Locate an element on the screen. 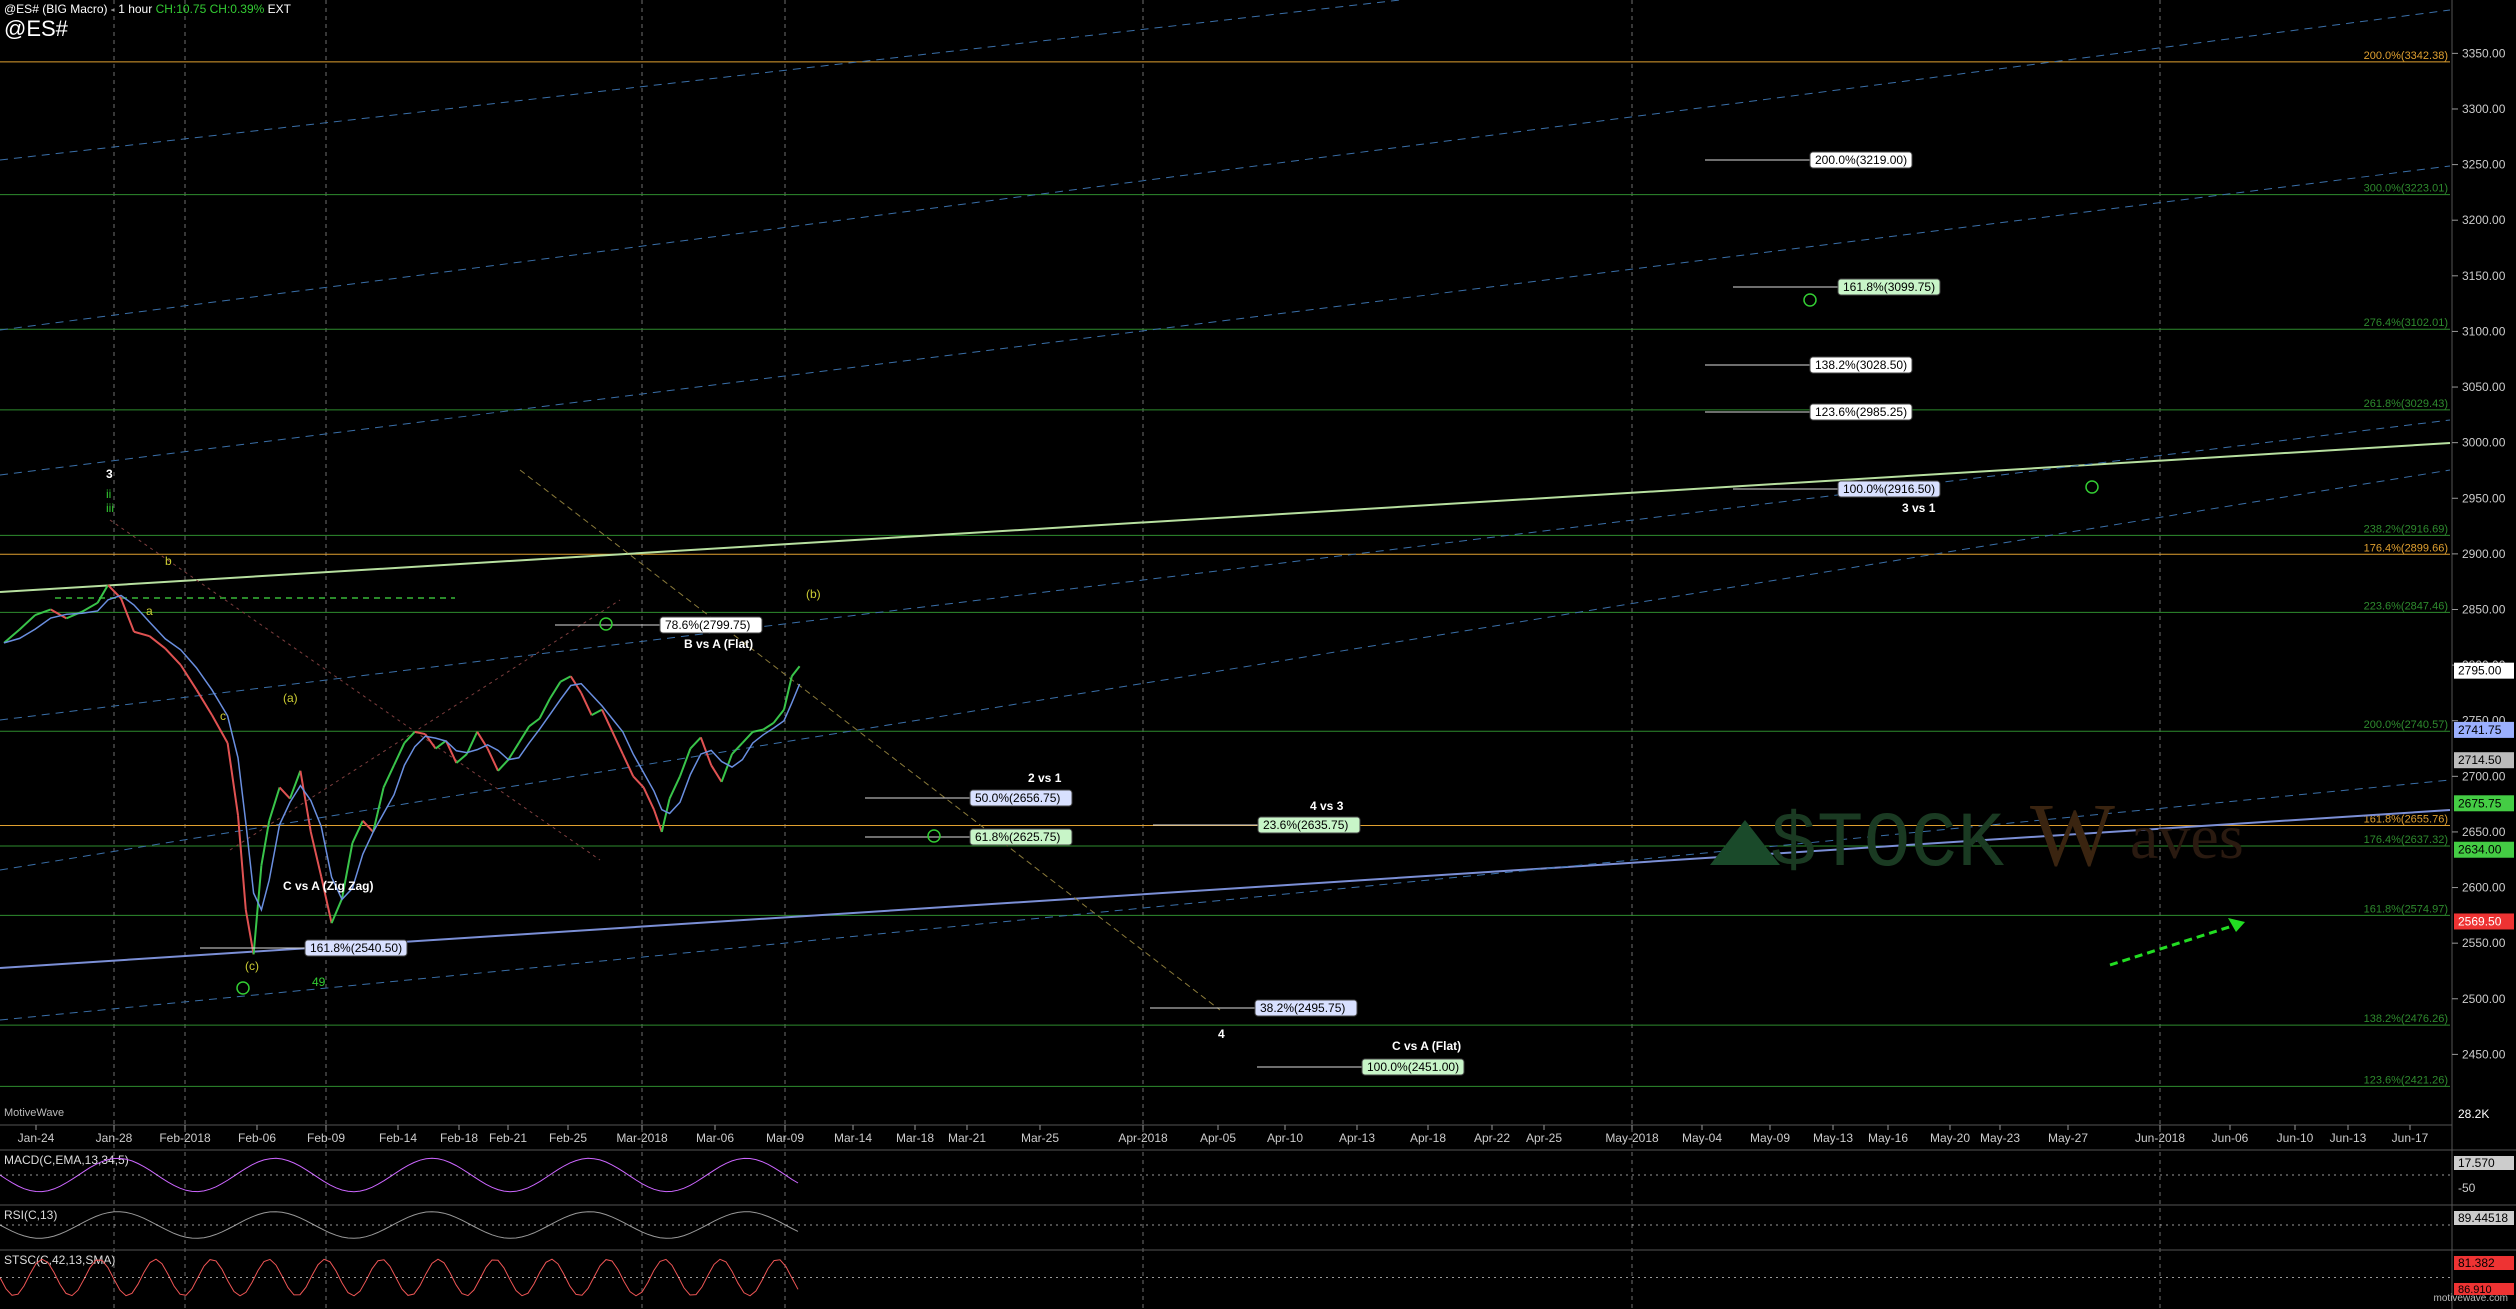 Image resolution: width=2516 pixels, height=1309 pixels. target-label: 200.0%(3219.00) is located at coordinates (1861, 160).